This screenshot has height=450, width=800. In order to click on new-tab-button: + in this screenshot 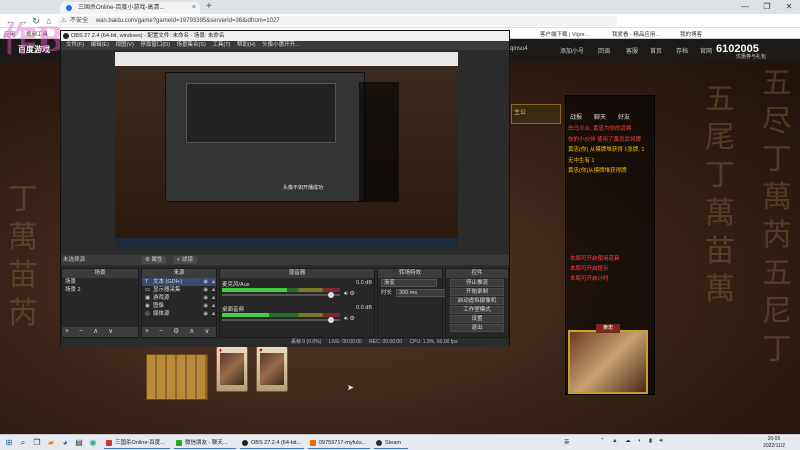, I will do `click(209, 6)`.